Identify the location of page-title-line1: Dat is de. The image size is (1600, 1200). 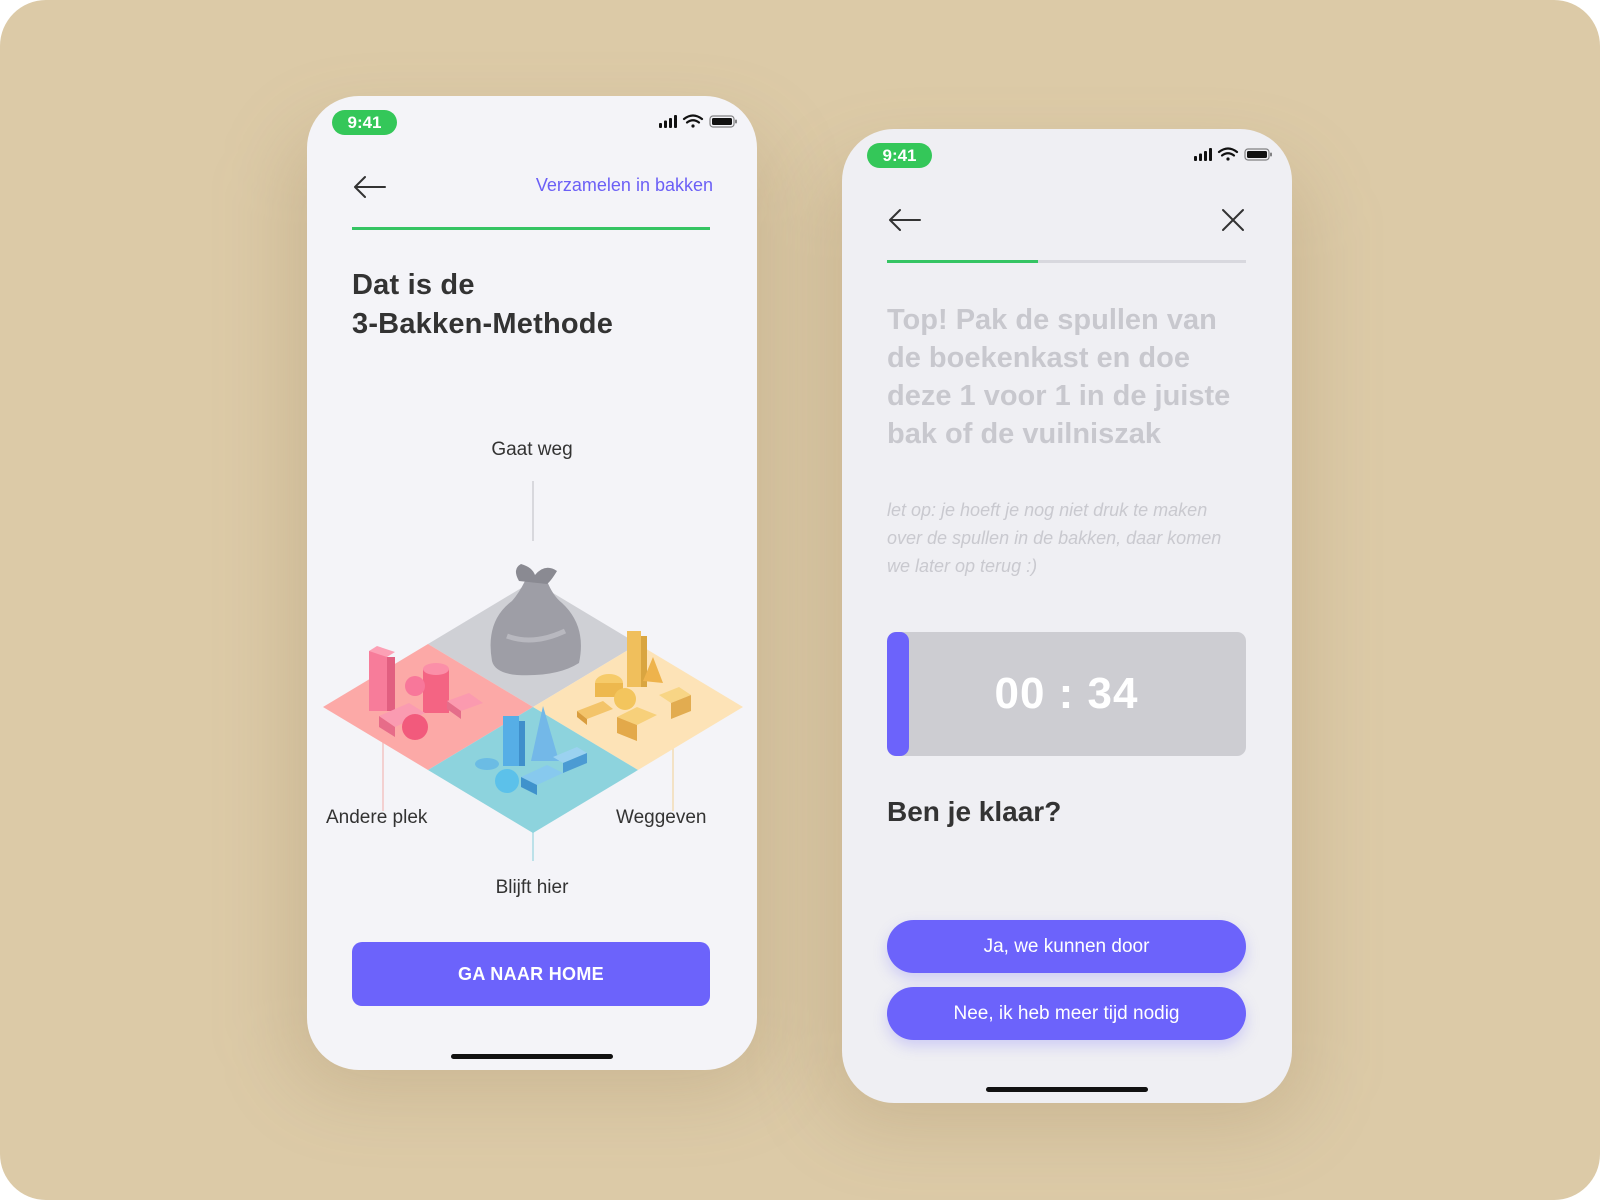
(413, 285).